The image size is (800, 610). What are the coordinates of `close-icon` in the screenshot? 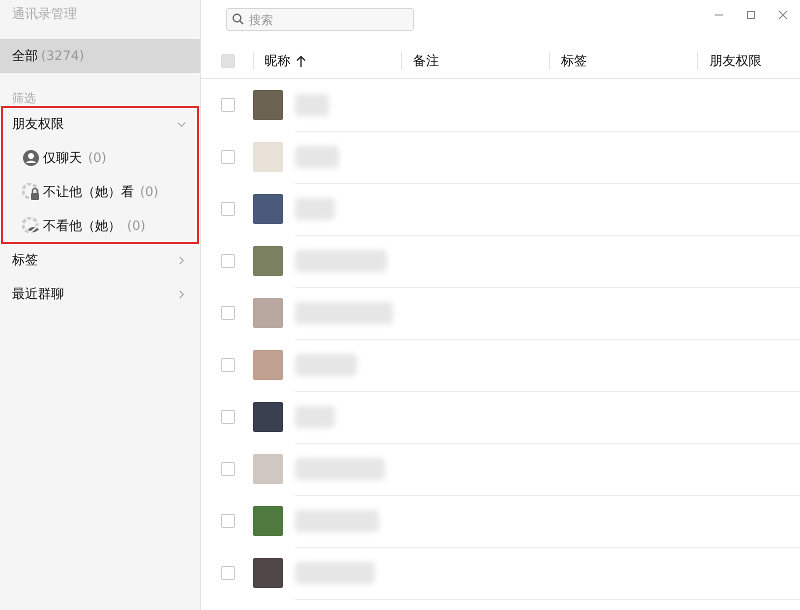 It's located at (783, 15).